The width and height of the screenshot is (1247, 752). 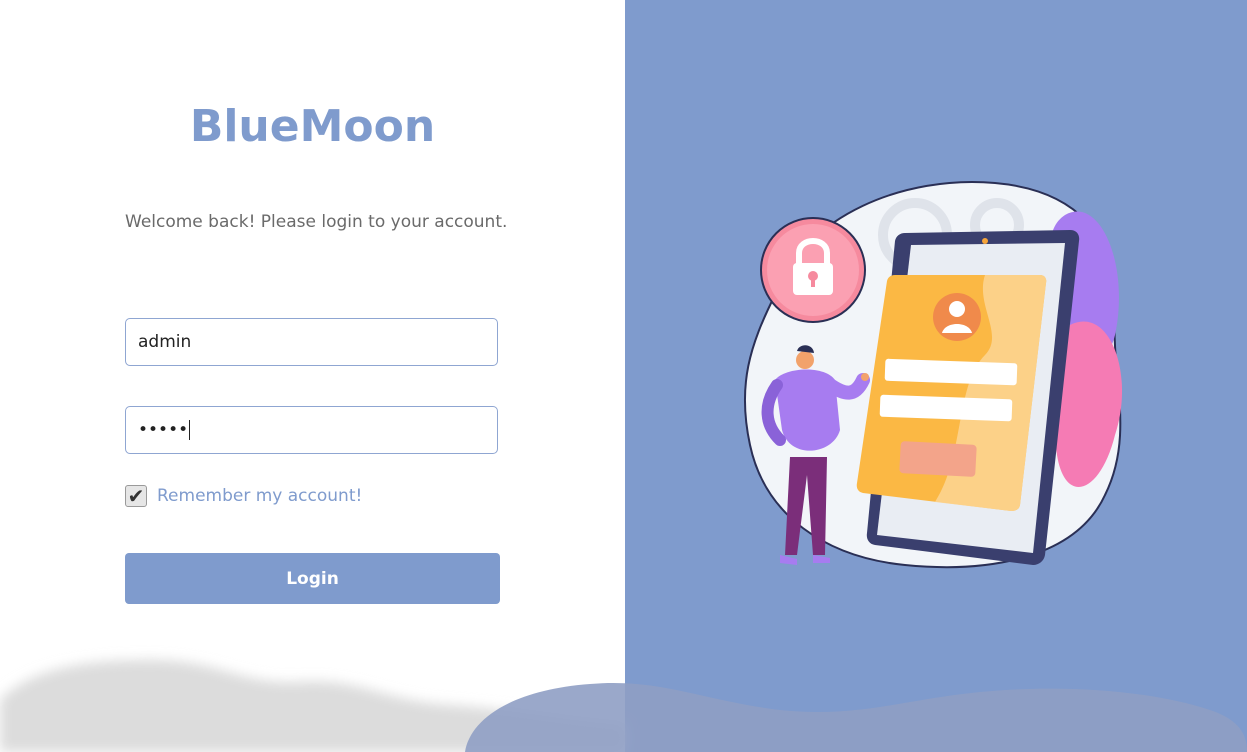 What do you see at coordinates (311, 342) in the screenshot?
I see `username-input: admin` at bounding box center [311, 342].